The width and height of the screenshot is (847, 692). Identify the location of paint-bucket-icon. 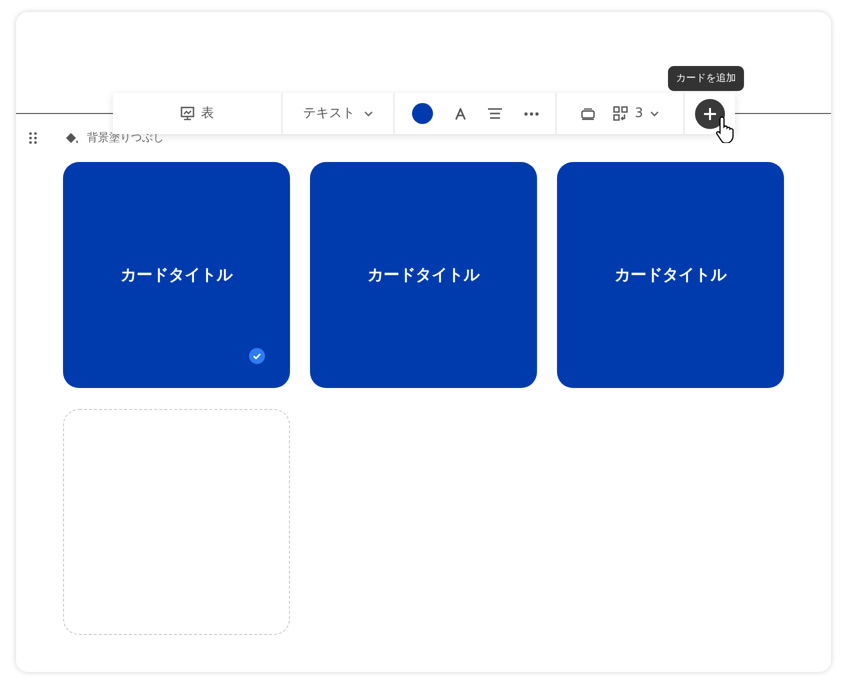
(72, 138).